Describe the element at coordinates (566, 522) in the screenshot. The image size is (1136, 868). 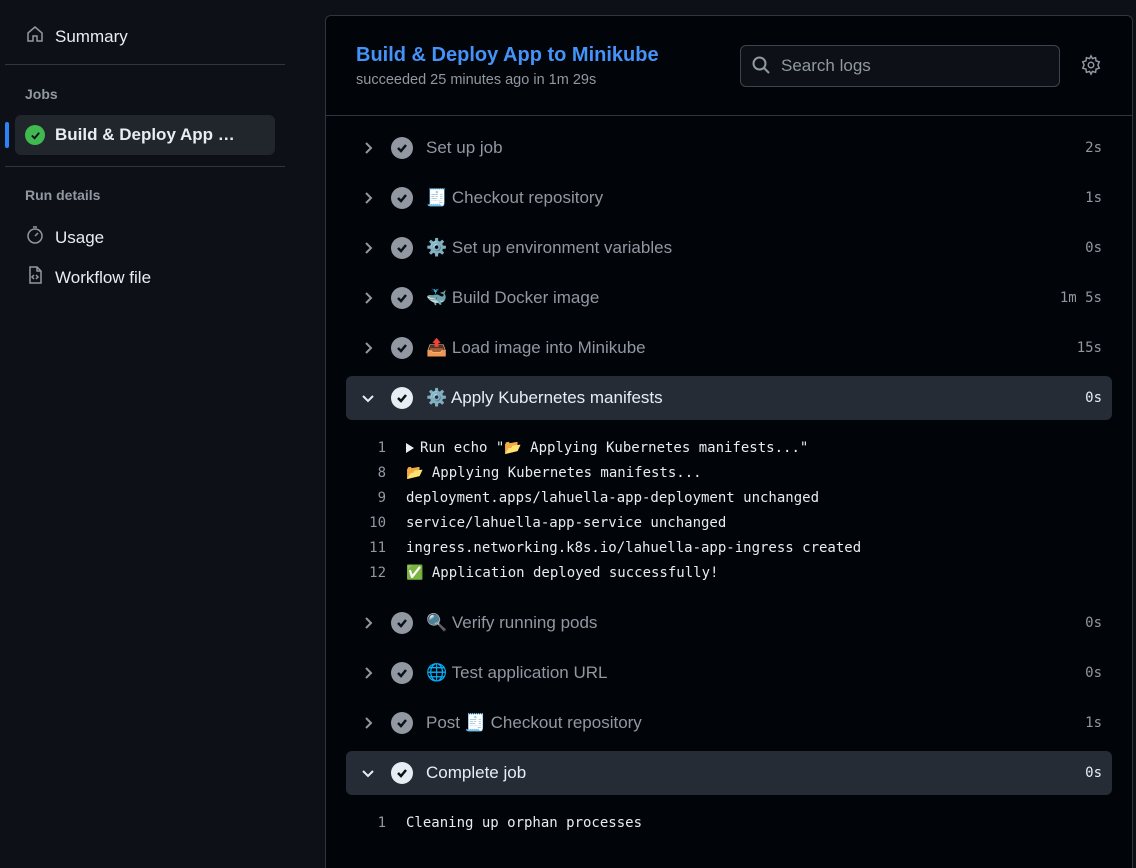
I see `log-text: service/lahuella-app-service unchanged` at that location.